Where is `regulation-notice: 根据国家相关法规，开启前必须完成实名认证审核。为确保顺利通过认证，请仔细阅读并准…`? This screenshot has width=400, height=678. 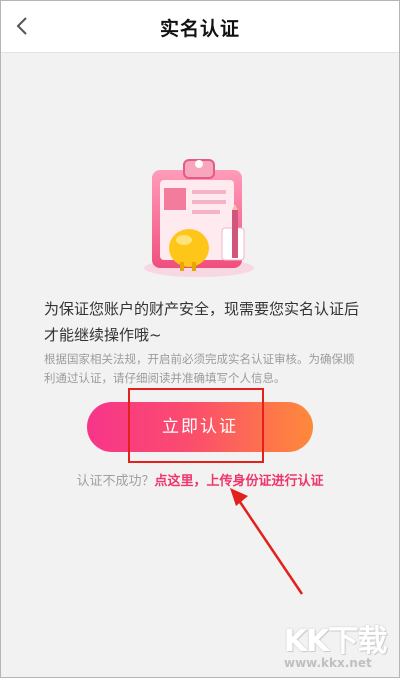 regulation-notice: 根据国家相关法规，开启前必须完成实名认证审核。为确保顺利通过认证，请仔细阅读并准… is located at coordinates (199, 368).